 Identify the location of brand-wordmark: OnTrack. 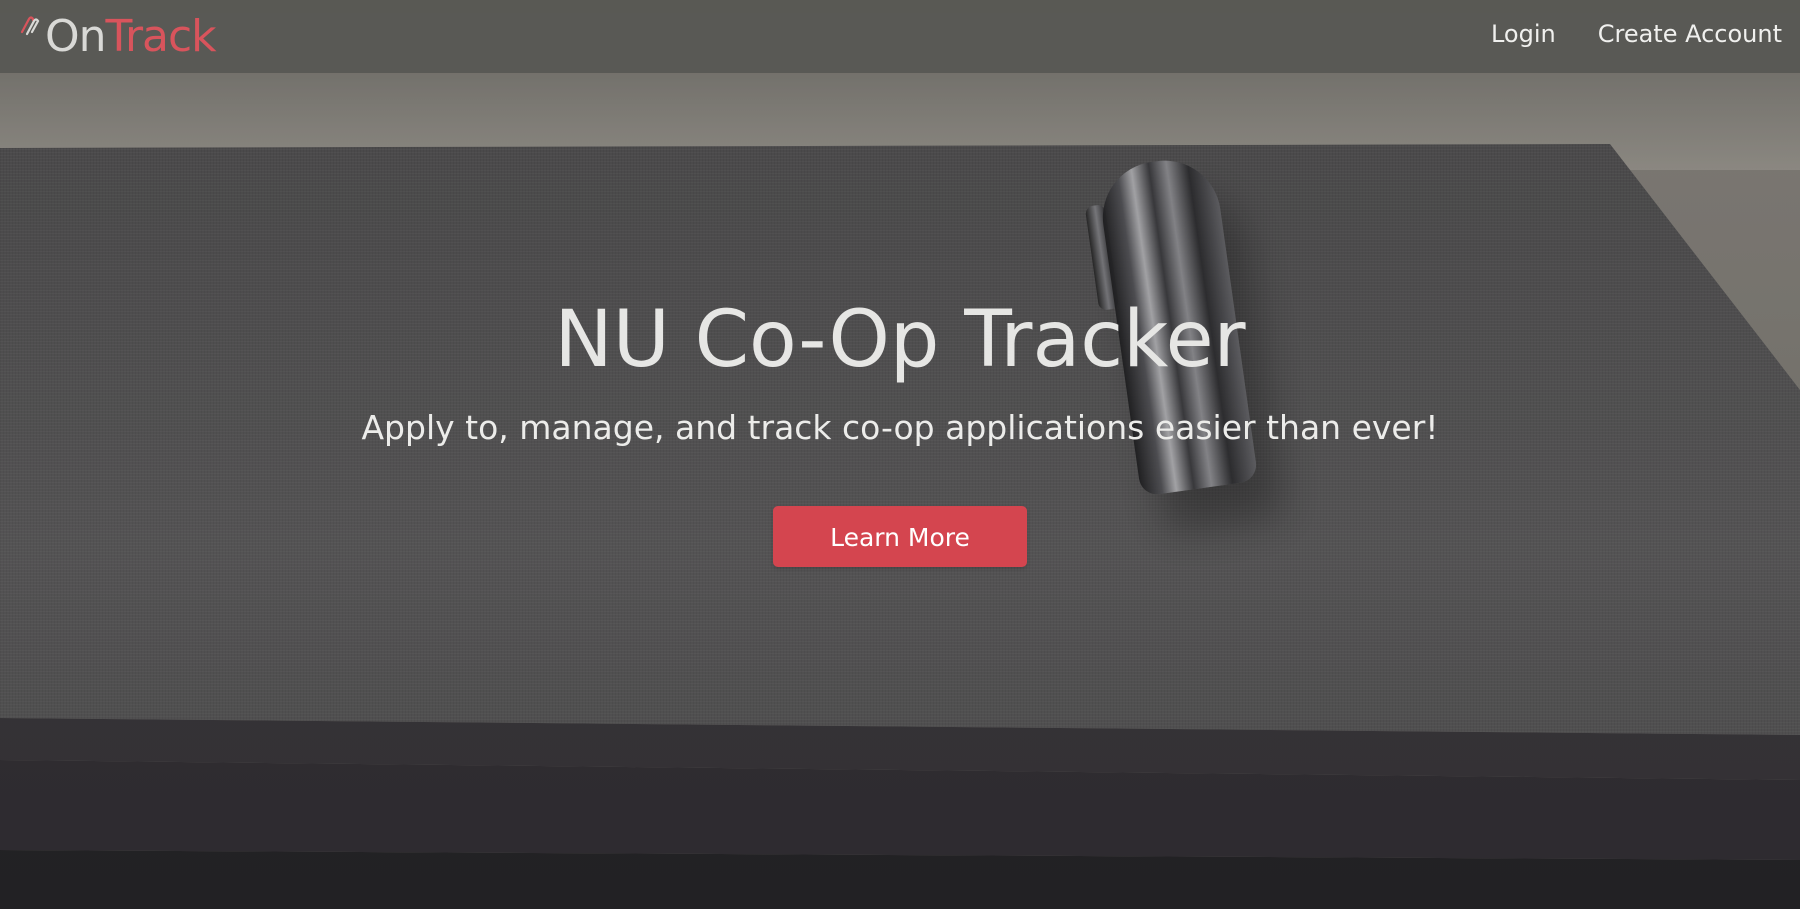
(131, 36).